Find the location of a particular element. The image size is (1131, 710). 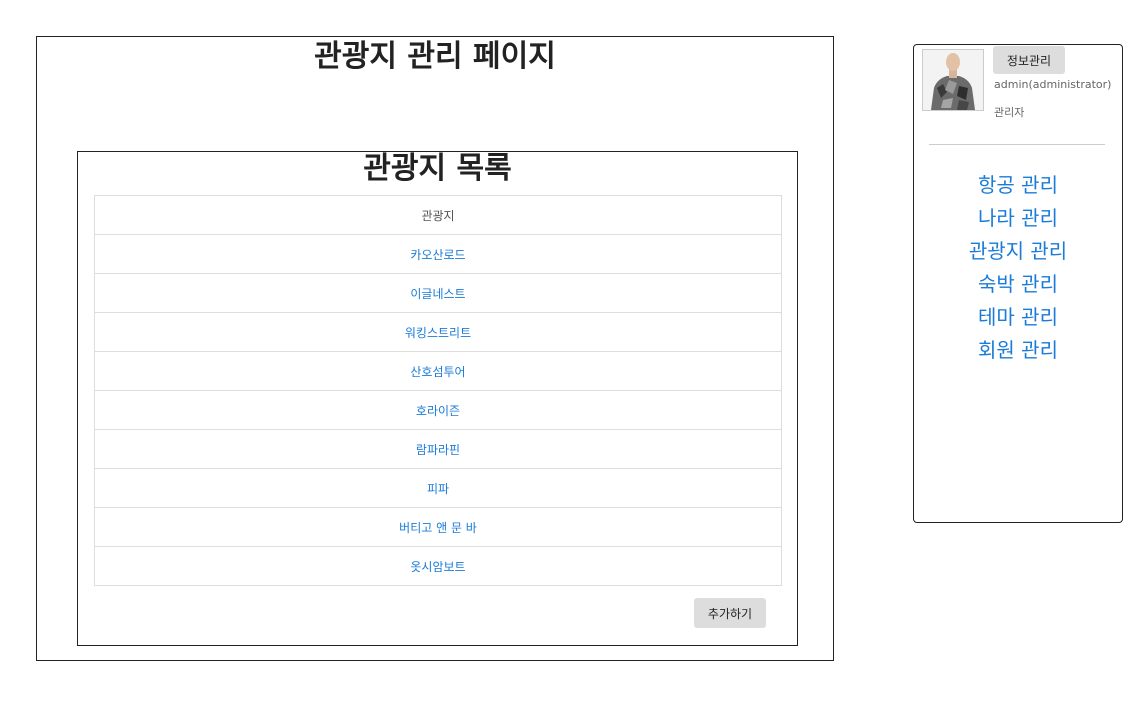

table-row: 산호섬투어 is located at coordinates (438, 371).